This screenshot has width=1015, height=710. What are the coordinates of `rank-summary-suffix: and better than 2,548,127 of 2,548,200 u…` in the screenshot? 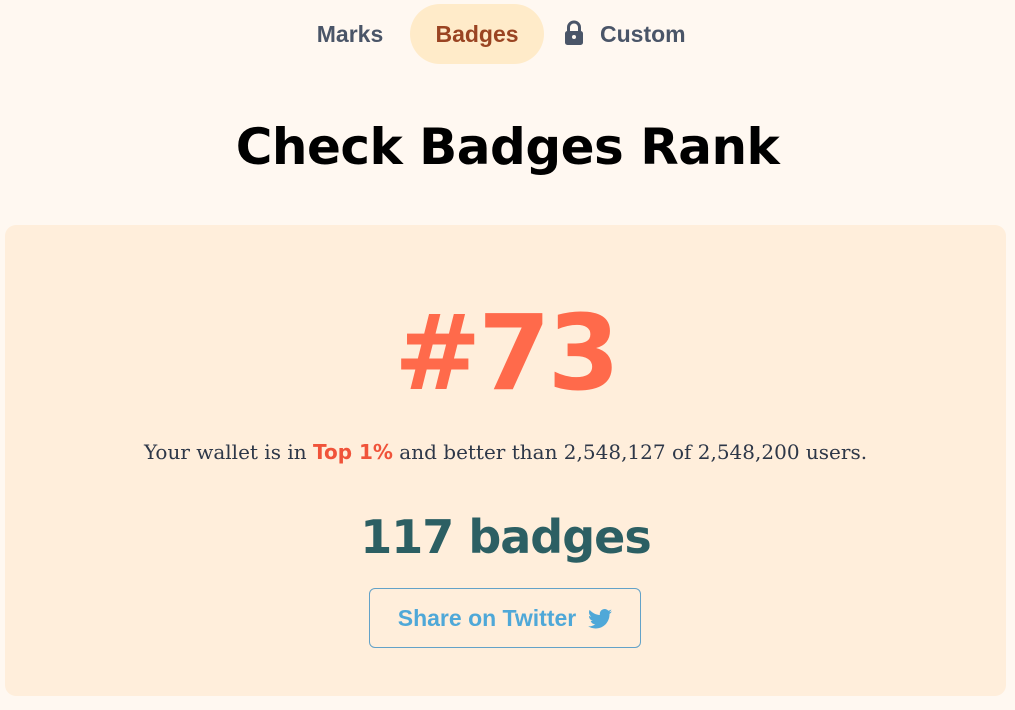 It's located at (630, 452).